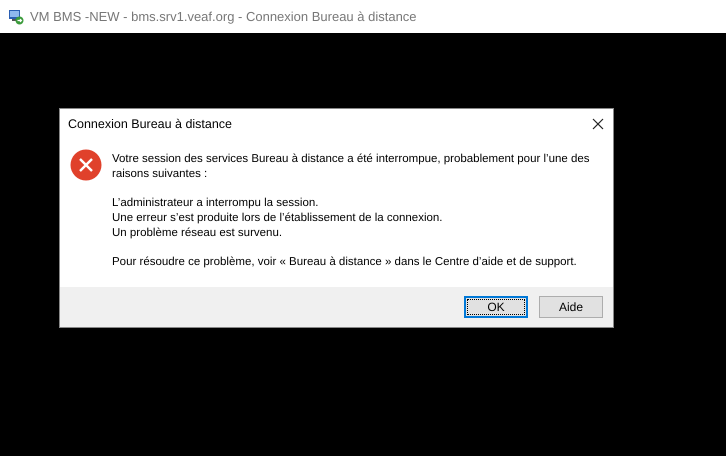 The width and height of the screenshot is (726, 456). What do you see at coordinates (496, 307) in the screenshot?
I see `ok-button: OK` at bounding box center [496, 307].